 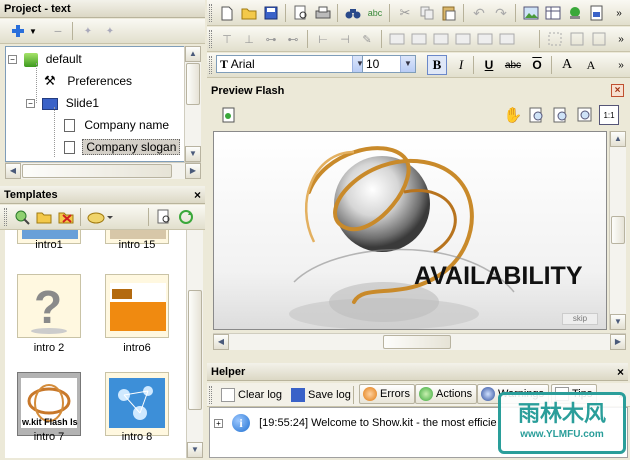 I want to click on group-icon, so click(x=101, y=217).